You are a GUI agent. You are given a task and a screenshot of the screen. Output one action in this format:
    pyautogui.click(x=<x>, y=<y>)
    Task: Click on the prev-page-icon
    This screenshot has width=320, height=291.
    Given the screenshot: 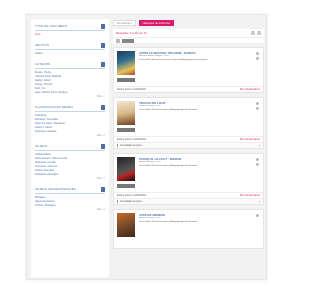 What is the action you would take?
    pyautogui.click(x=253, y=33)
    